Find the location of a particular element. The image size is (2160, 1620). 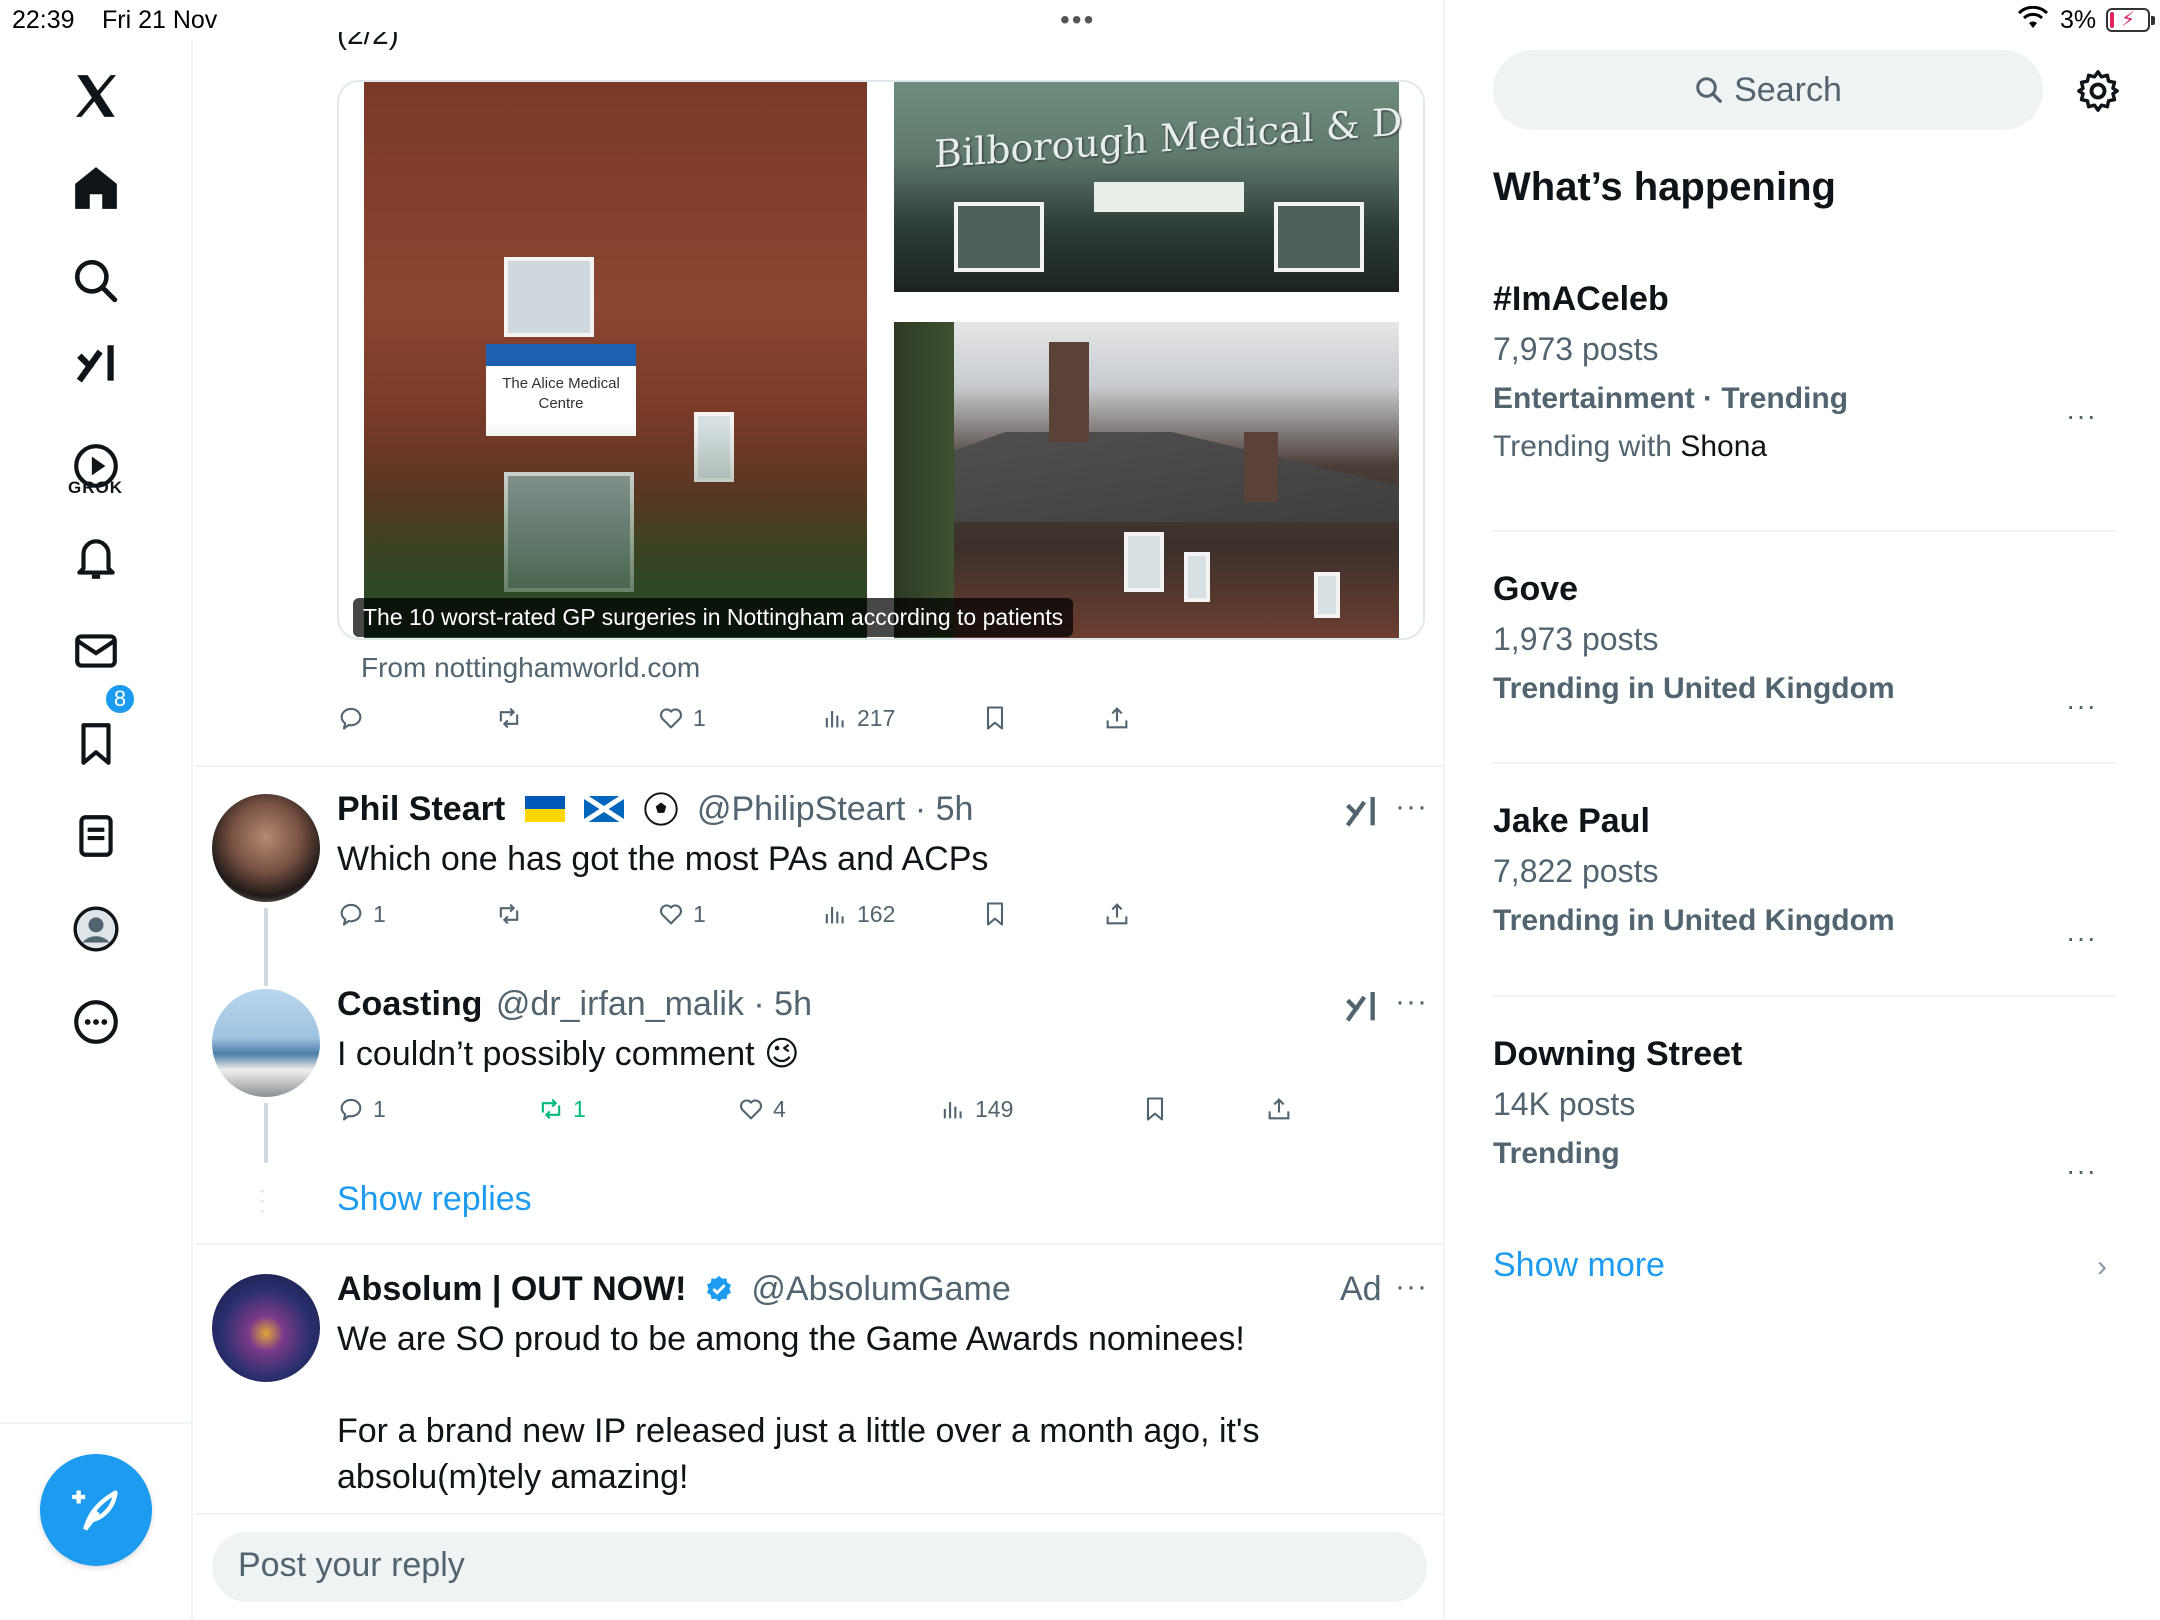

like-button: 4 is located at coordinates (761, 1109).